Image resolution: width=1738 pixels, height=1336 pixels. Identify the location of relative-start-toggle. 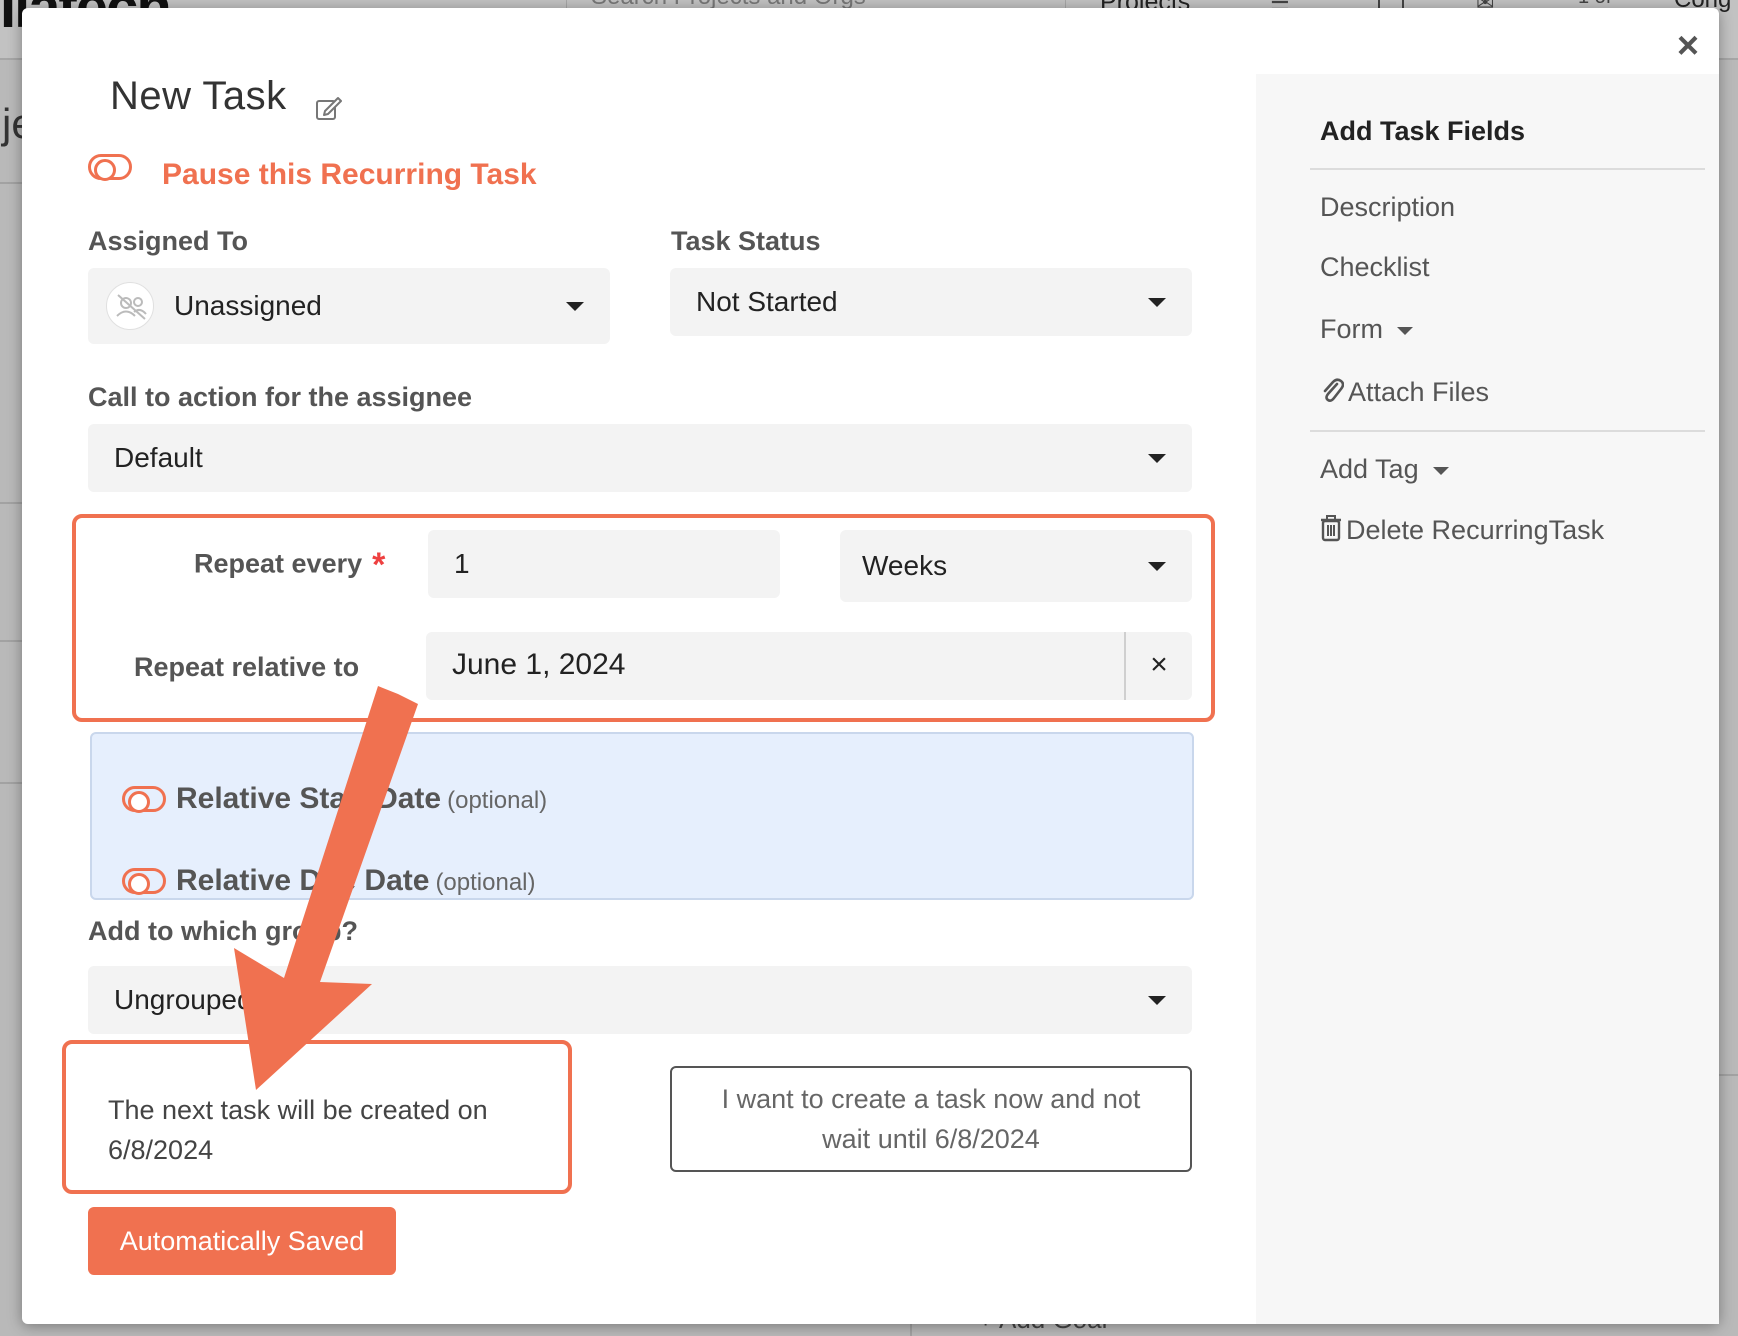
(144, 799).